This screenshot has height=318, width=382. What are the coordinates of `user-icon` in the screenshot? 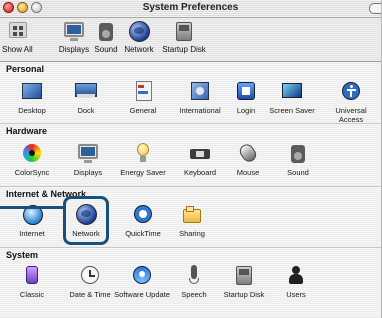 It's located at (296, 276).